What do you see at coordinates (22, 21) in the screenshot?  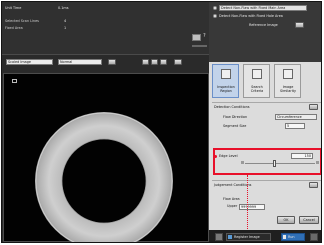 I see `info-row-label: Selected Scan Lines` at bounding box center [22, 21].